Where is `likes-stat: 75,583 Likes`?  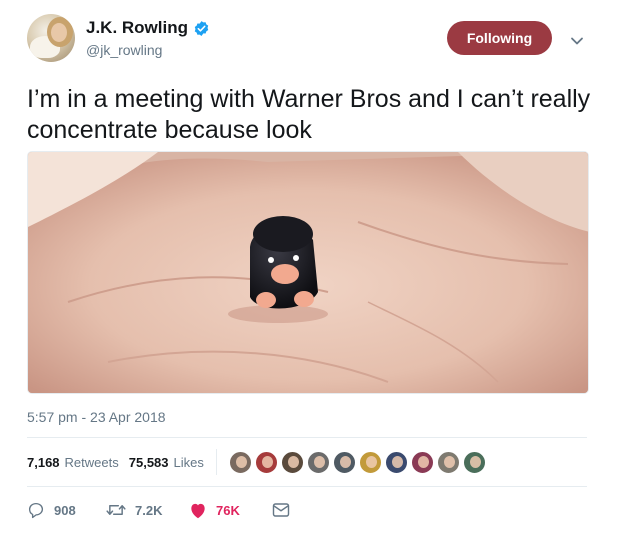
likes-stat: 75,583 Likes is located at coordinates (166, 462).